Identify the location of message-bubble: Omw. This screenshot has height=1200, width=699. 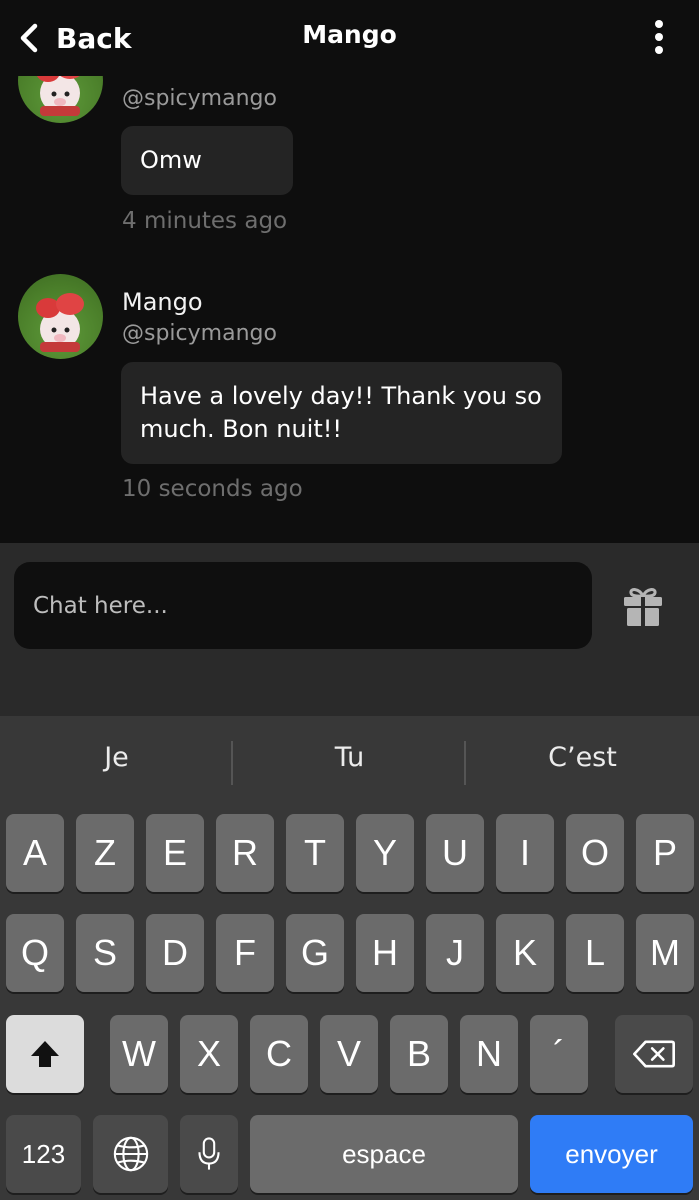
(207, 160).